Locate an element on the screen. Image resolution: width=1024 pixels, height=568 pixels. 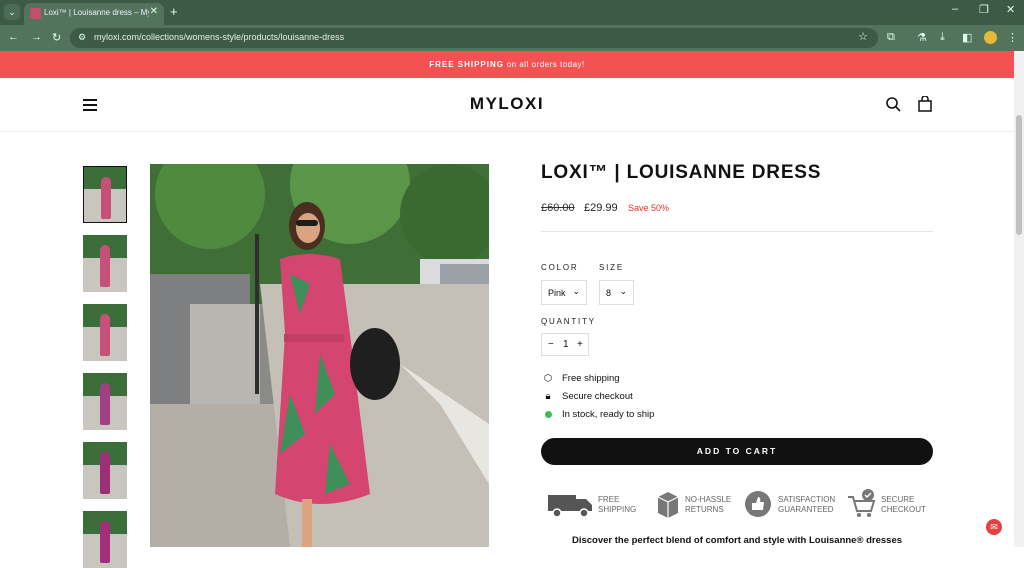
download-icon: ⤓ is located at coordinates (942, 37).